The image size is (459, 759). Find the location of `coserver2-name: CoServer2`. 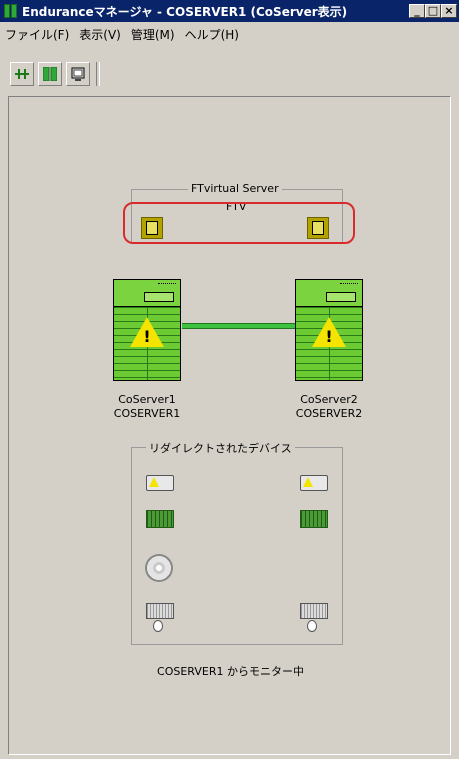

coserver2-name: CoServer2 is located at coordinates (329, 399).